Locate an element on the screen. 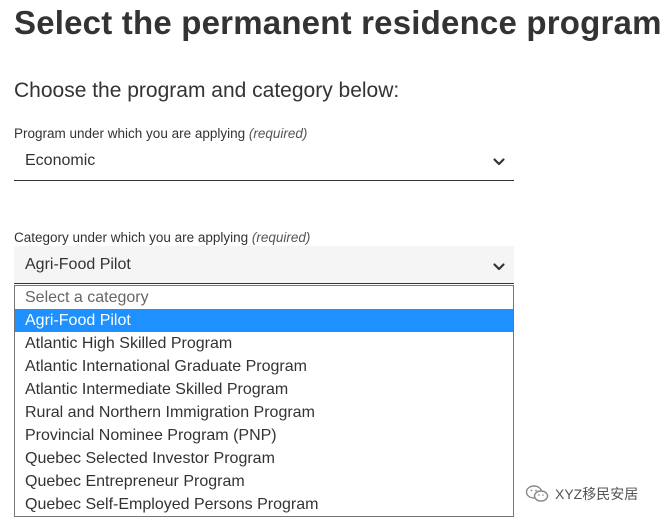 The image size is (671, 524). watermark: XYZ移民安居 is located at coordinates (581, 494).